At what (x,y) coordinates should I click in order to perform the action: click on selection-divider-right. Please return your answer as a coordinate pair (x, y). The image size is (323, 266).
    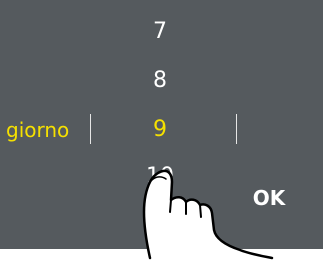
    Looking at the image, I should click on (236, 129).